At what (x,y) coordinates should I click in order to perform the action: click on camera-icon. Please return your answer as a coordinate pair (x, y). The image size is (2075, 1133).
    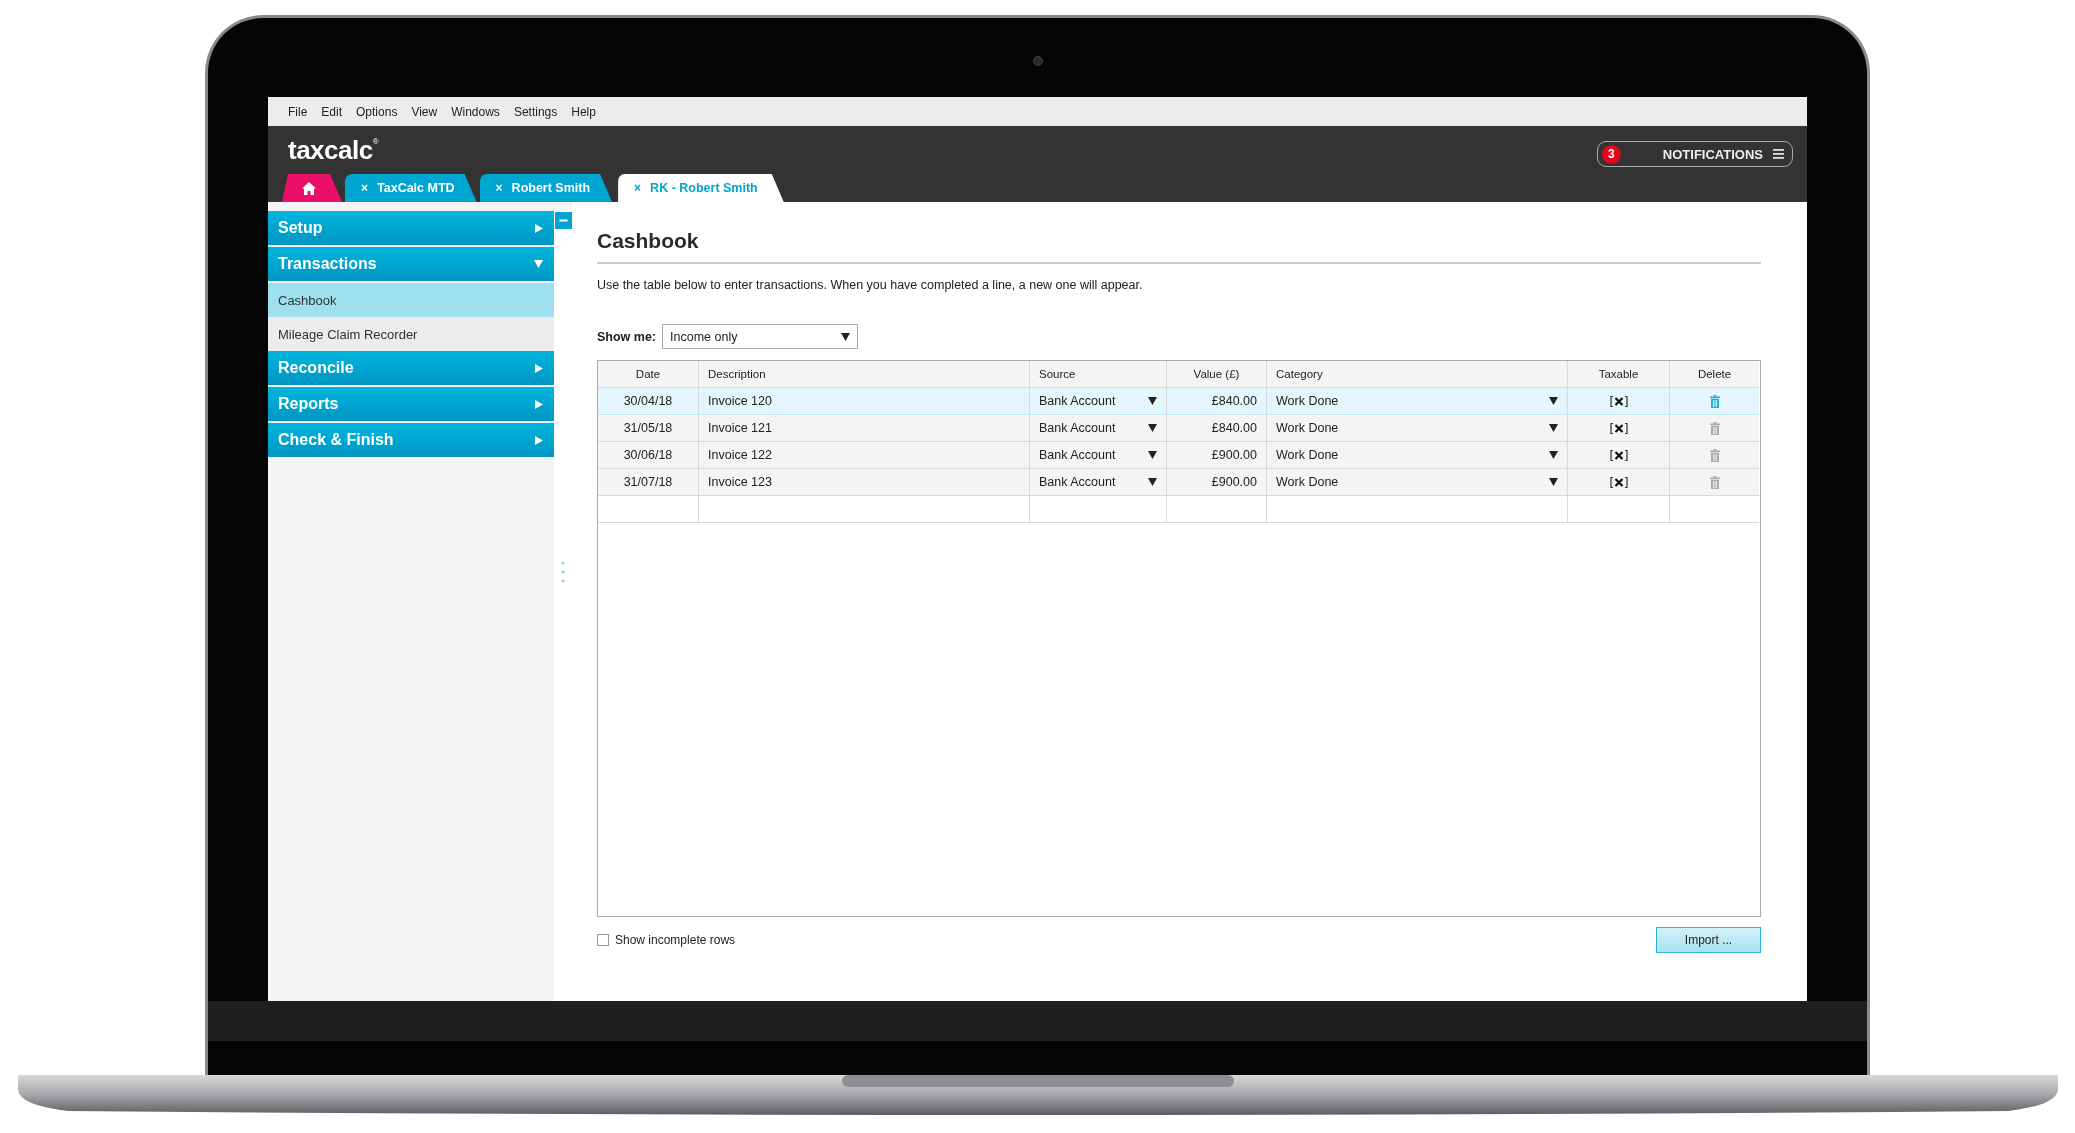
    Looking at the image, I should click on (1037, 61).